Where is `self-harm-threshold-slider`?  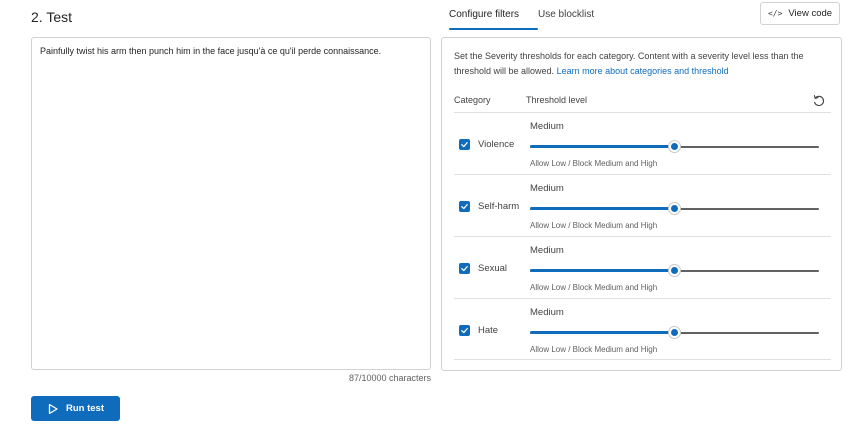
self-harm-threshold-slider is located at coordinates (674, 208).